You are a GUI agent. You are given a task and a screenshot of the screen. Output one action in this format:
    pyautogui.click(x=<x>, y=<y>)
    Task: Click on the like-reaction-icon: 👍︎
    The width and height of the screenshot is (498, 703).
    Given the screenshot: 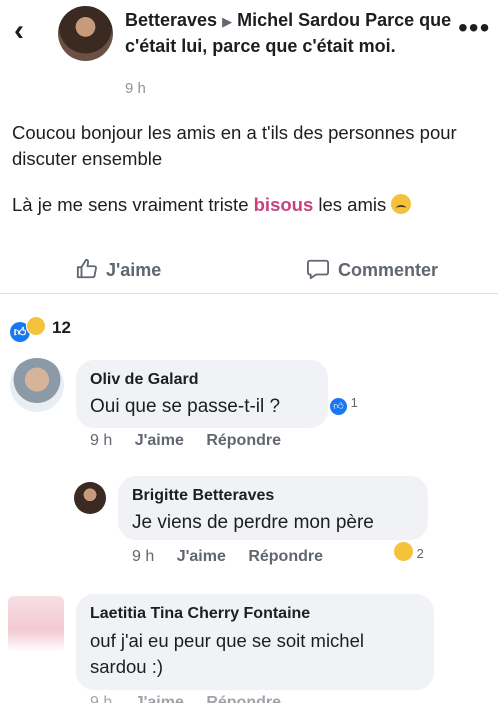 What is the action you would take?
    pyautogui.click(x=338, y=406)
    